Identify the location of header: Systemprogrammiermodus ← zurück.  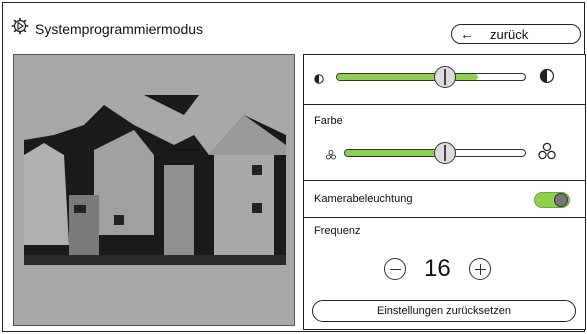
(293, 25).